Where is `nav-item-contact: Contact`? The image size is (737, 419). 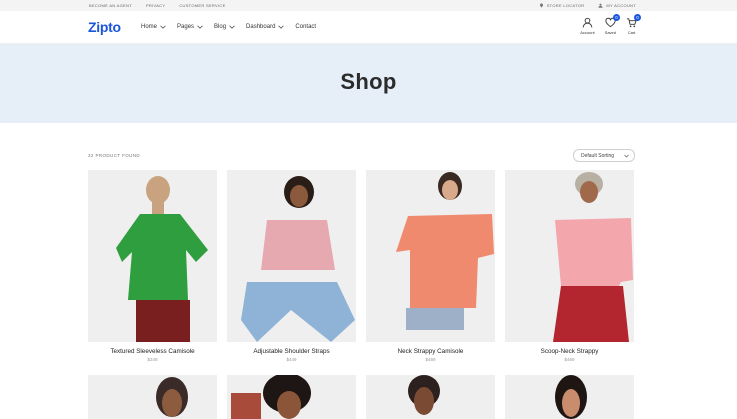
nav-item-contact: Contact is located at coordinates (305, 27).